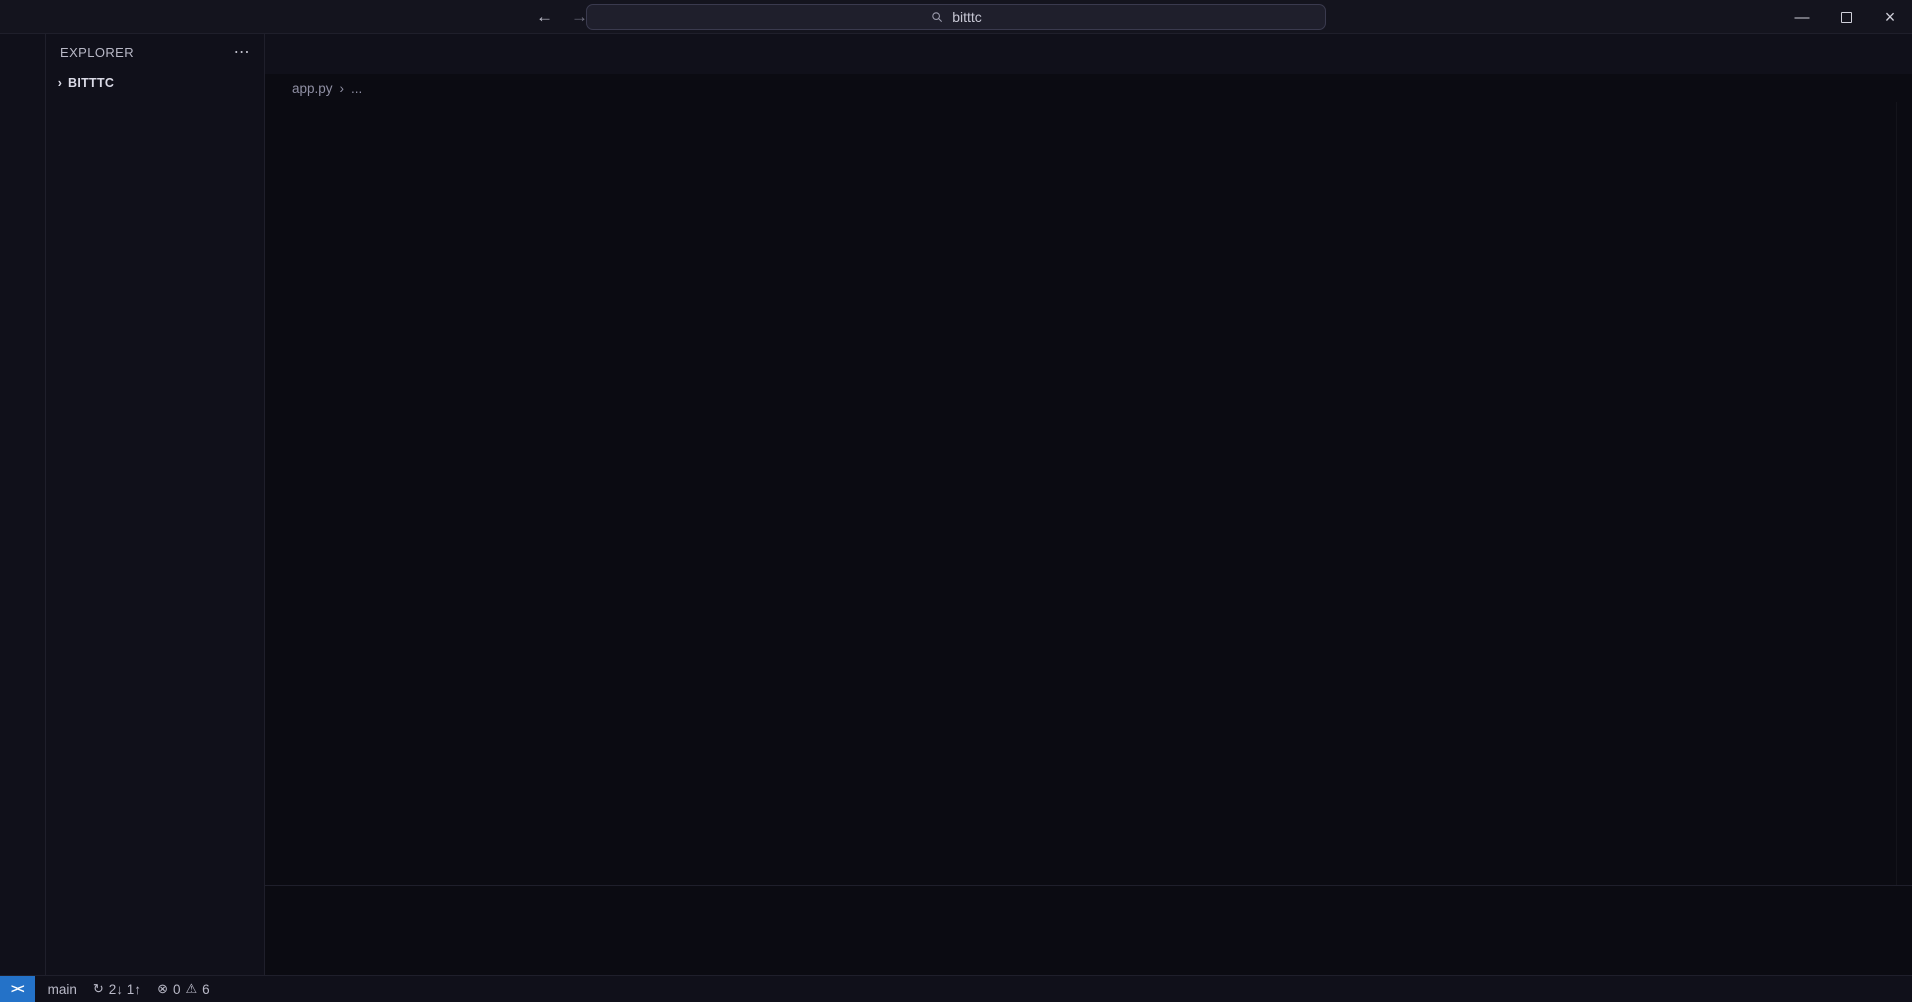 This screenshot has width=1912, height=1002. I want to click on sync-icon: ↻, so click(98, 988).